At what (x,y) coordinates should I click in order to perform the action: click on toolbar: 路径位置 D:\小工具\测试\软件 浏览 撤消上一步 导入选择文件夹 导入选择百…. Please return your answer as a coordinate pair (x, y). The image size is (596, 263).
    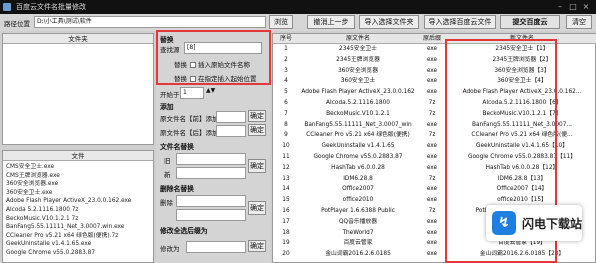
    Looking at the image, I should click on (298, 22).